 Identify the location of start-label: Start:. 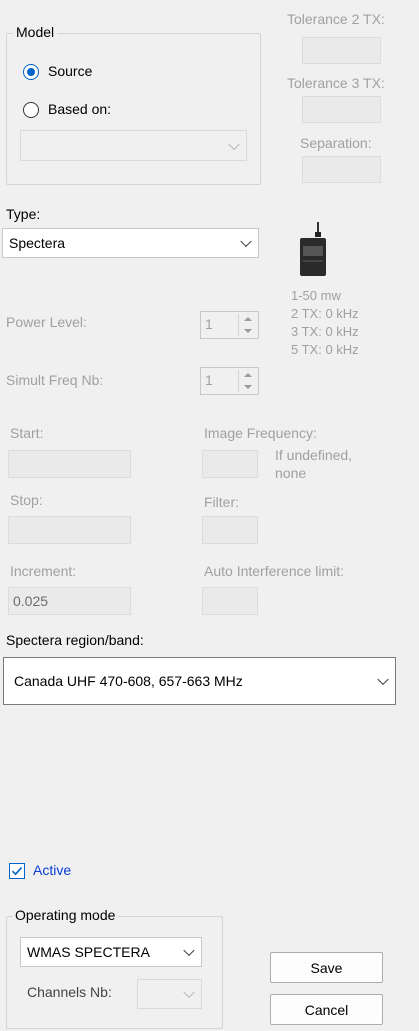
(27, 433).